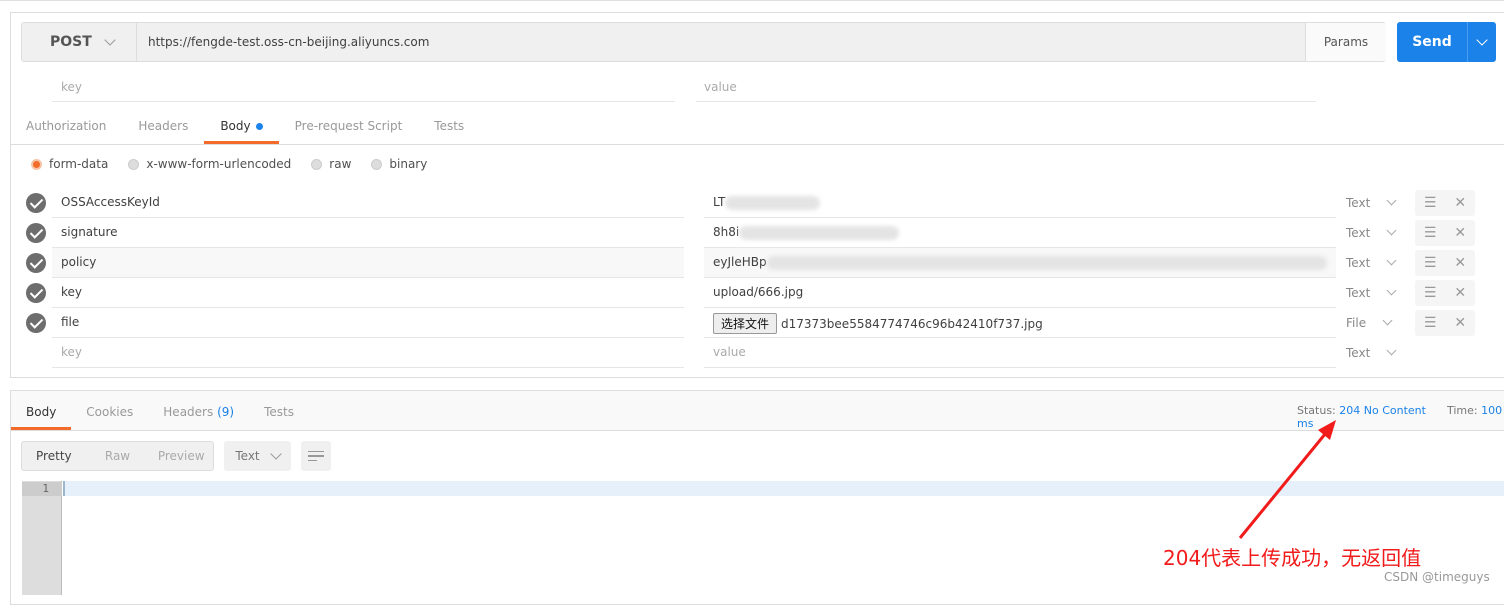 Image resolution: width=1504 pixels, height=605 pixels. I want to click on radio-binary: binary, so click(399, 164).